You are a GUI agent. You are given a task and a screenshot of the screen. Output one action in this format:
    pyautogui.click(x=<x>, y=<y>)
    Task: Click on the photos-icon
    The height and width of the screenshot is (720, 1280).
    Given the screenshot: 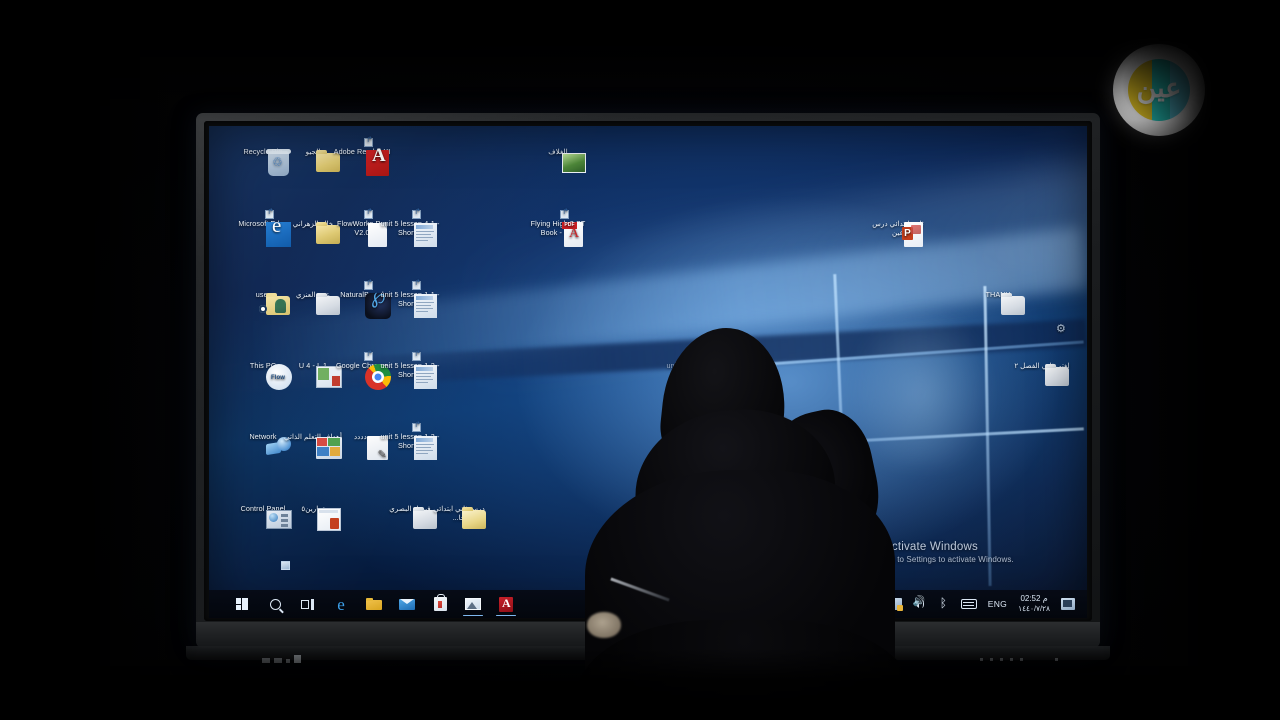 What is the action you would take?
    pyautogui.click(x=473, y=604)
    